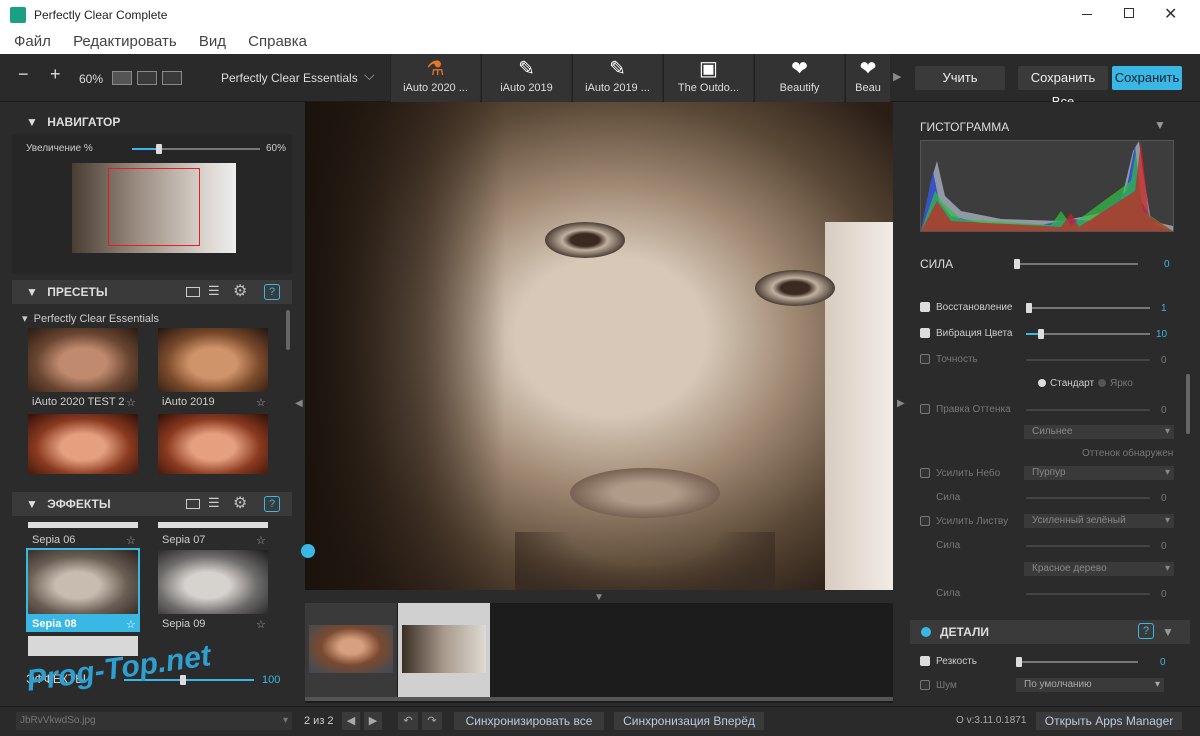 Image resolution: width=1200 pixels, height=736 pixels. What do you see at coordinates (925, 409) in the screenshot?
I see `tint-checkbox` at bounding box center [925, 409].